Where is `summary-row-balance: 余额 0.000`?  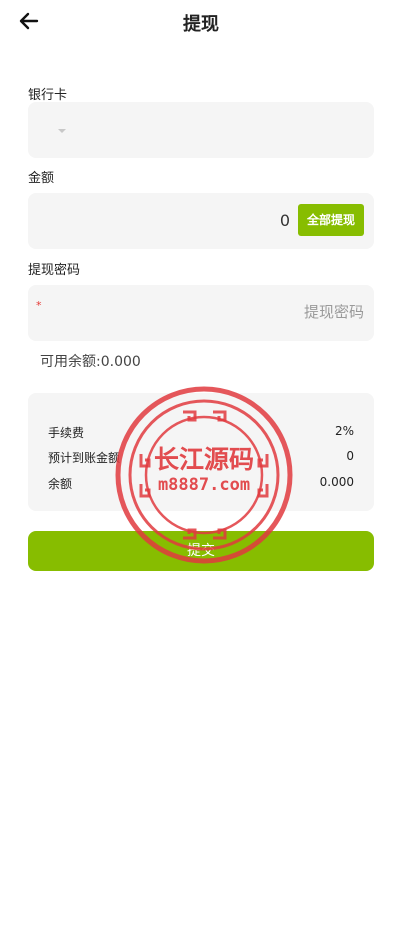 summary-row-balance: 余额 0.000 is located at coordinates (201, 484).